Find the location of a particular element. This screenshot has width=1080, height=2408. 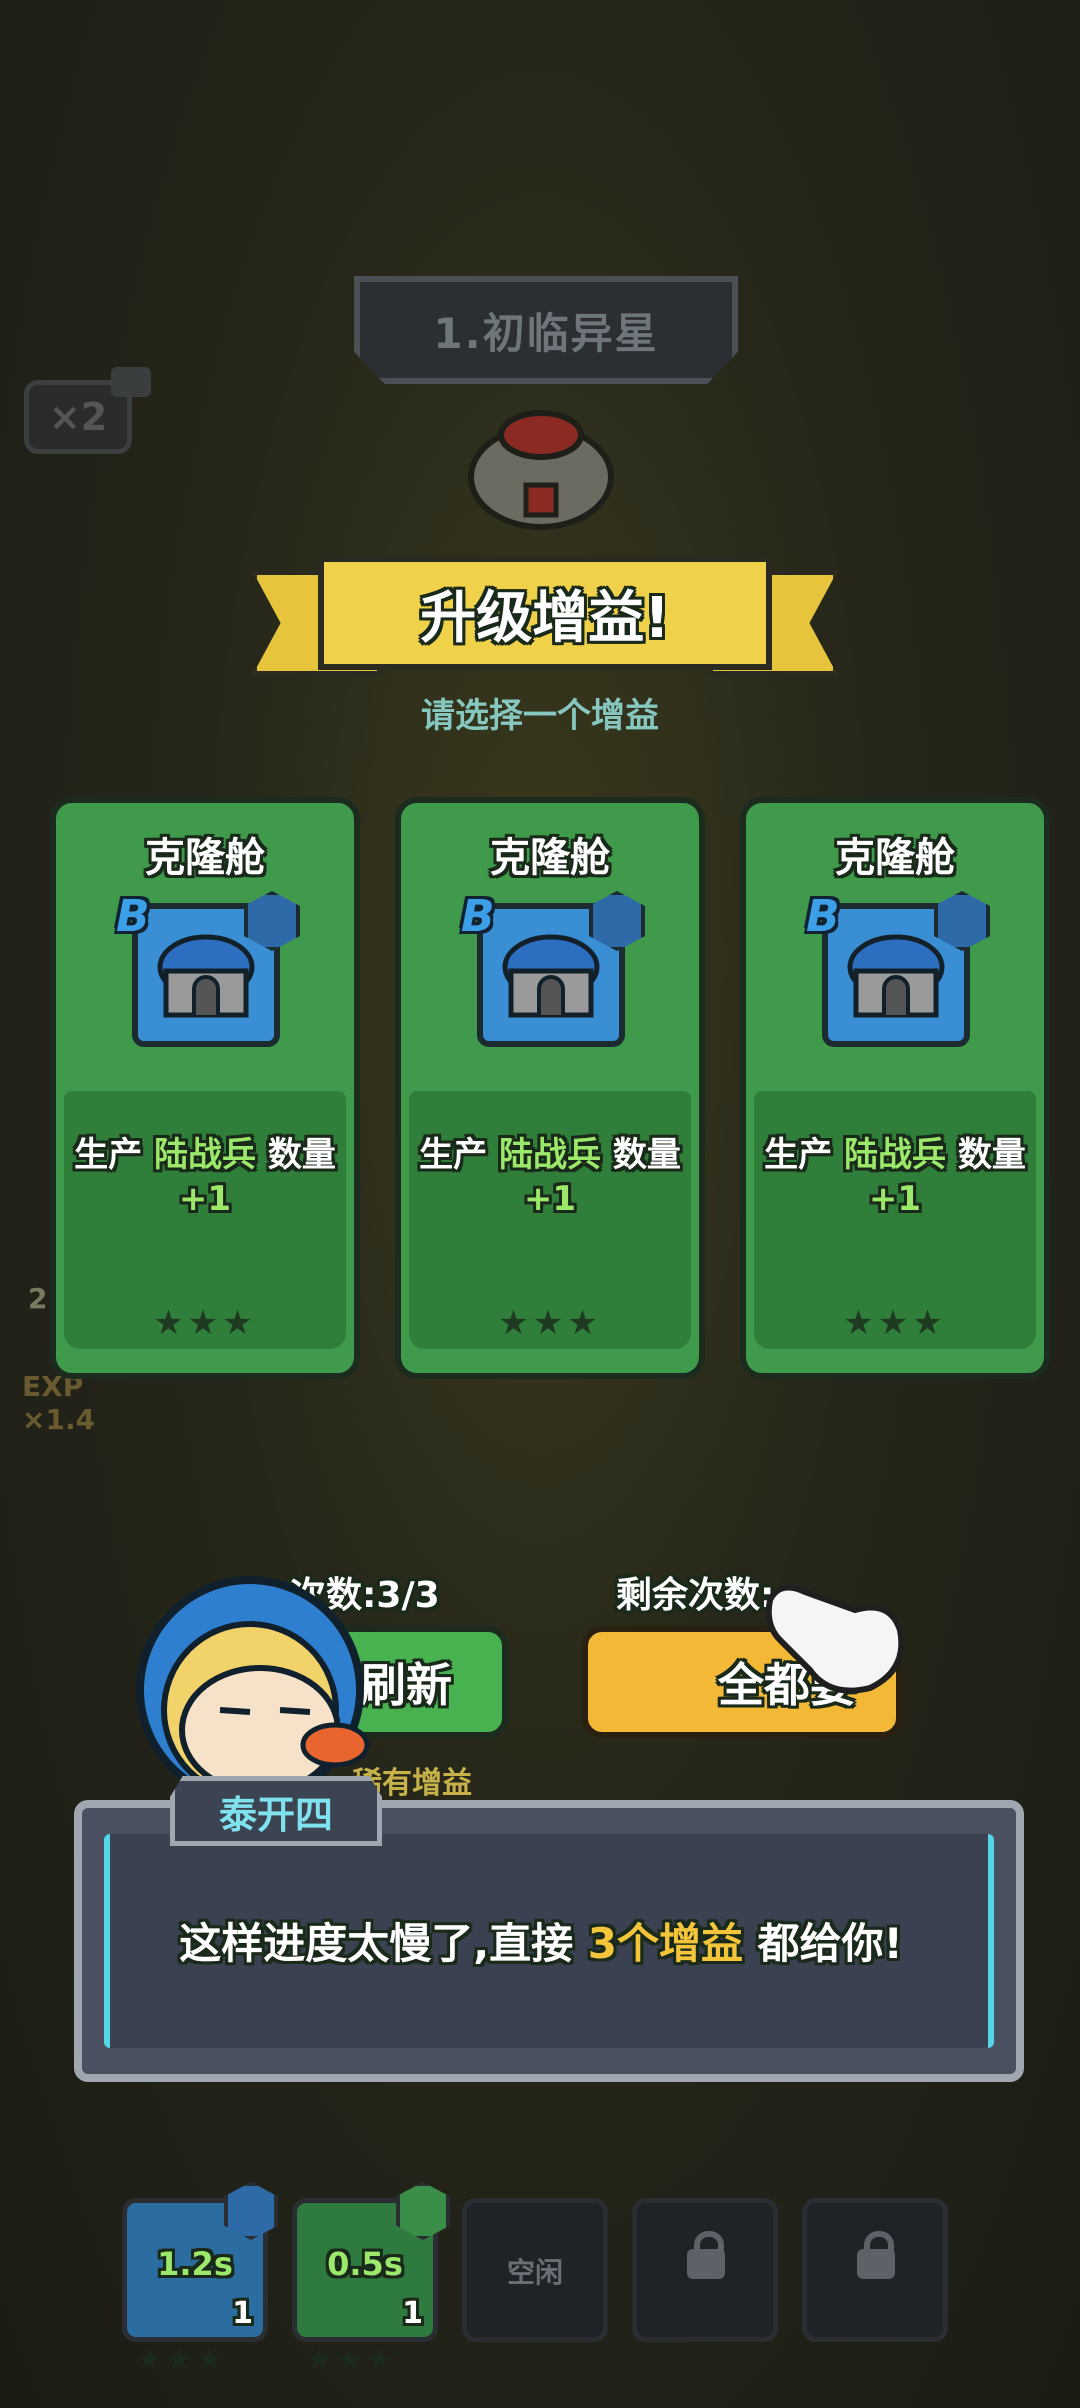

idle-label: 空闲 is located at coordinates (534, 2272).